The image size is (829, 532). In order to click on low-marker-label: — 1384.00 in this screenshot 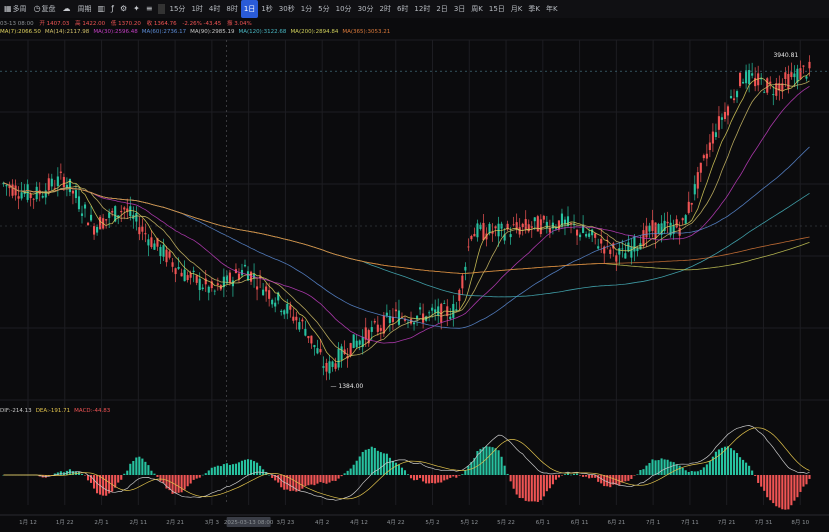, I will do `click(347, 386)`.